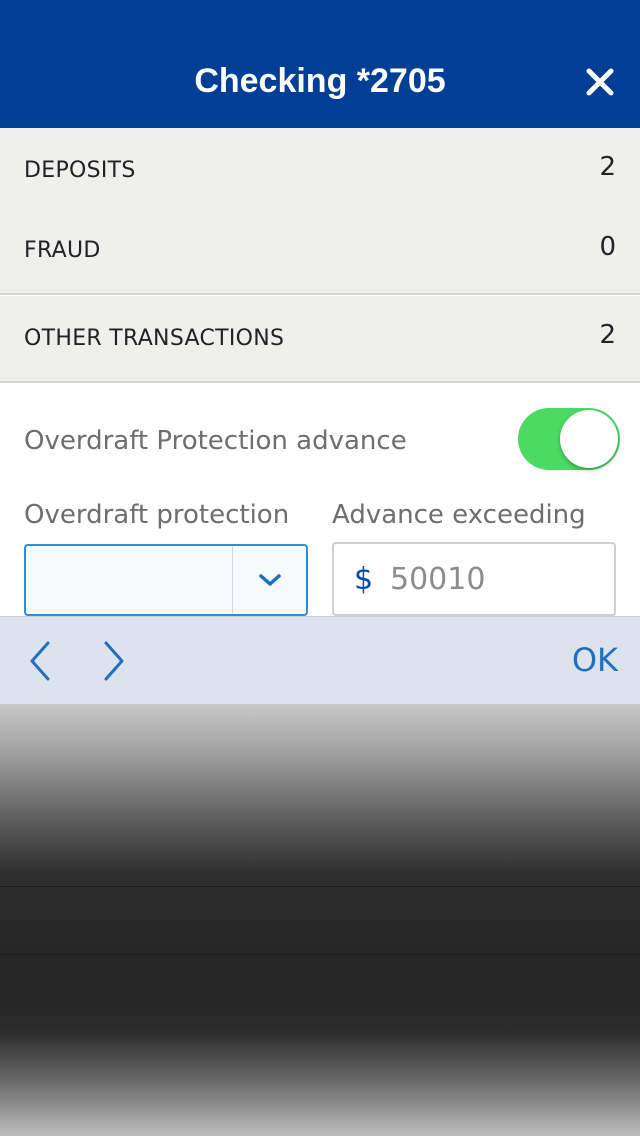  I want to click on close-button, so click(600, 82).